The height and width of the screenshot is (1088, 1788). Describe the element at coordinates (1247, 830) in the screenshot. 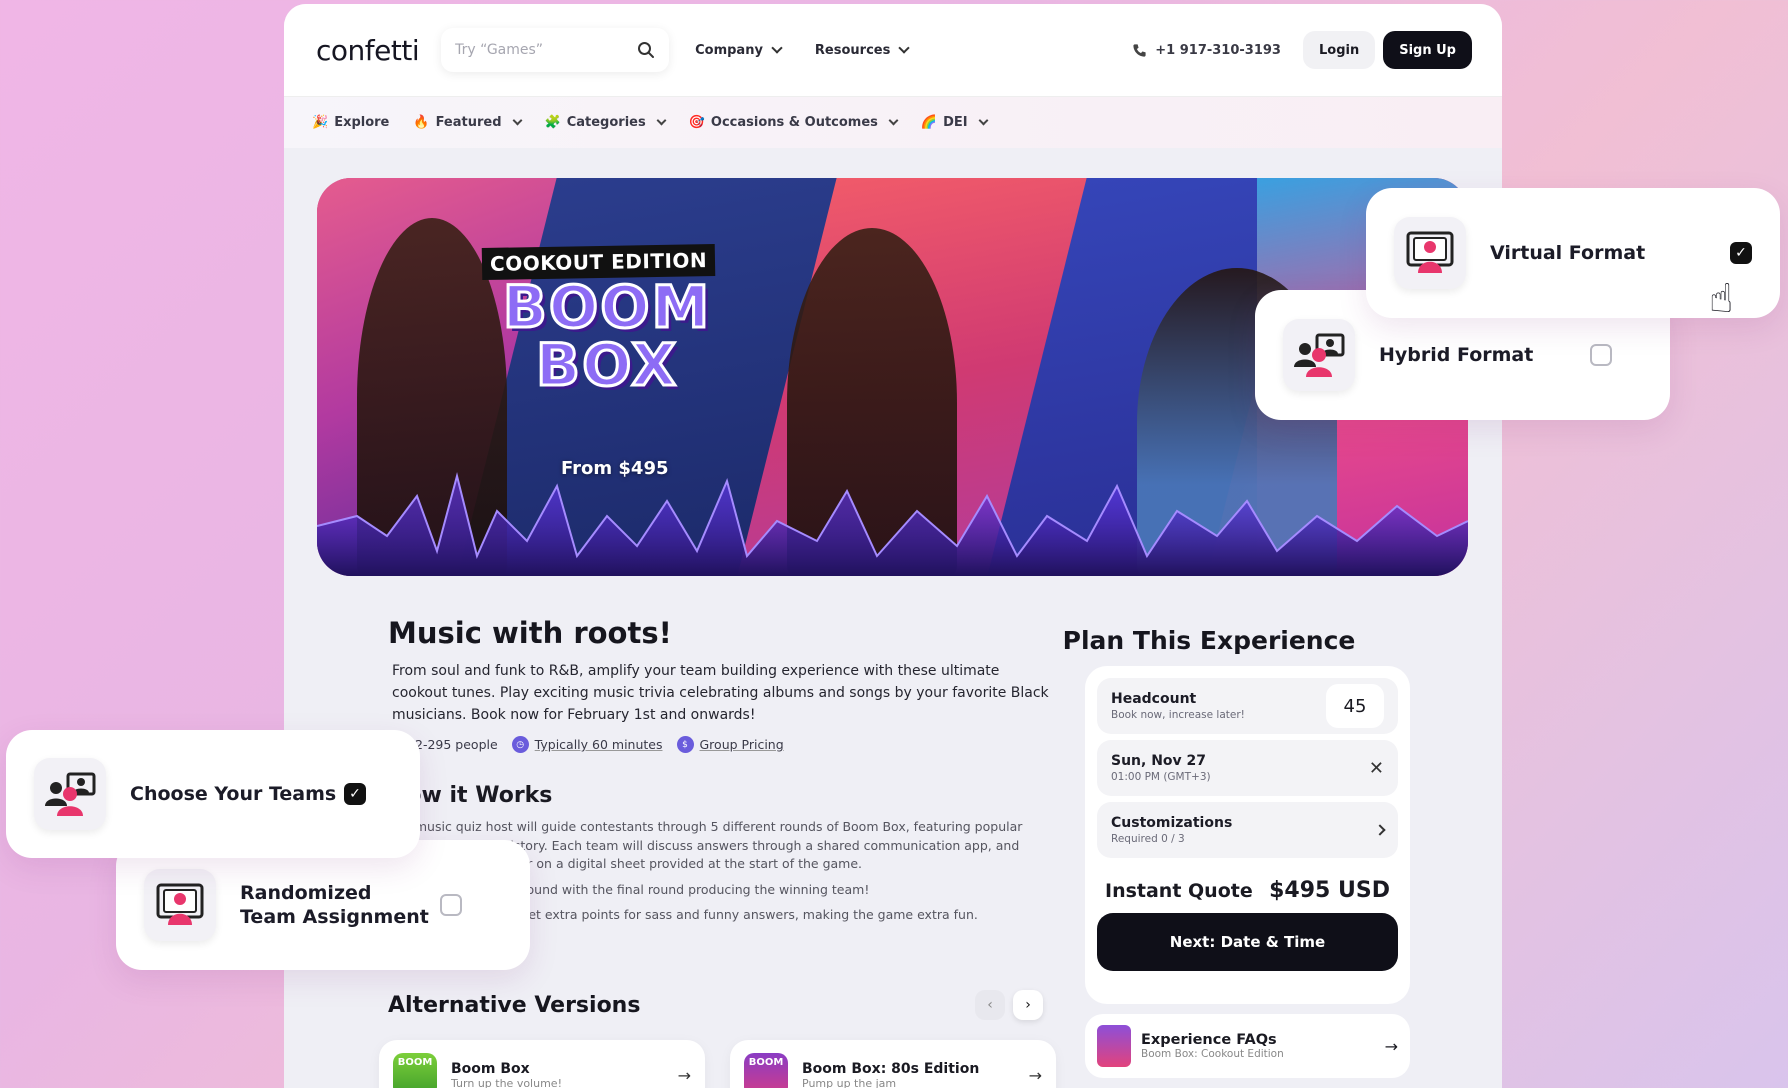

I see `customizations-row: Customizations Required 0 / 3` at that location.